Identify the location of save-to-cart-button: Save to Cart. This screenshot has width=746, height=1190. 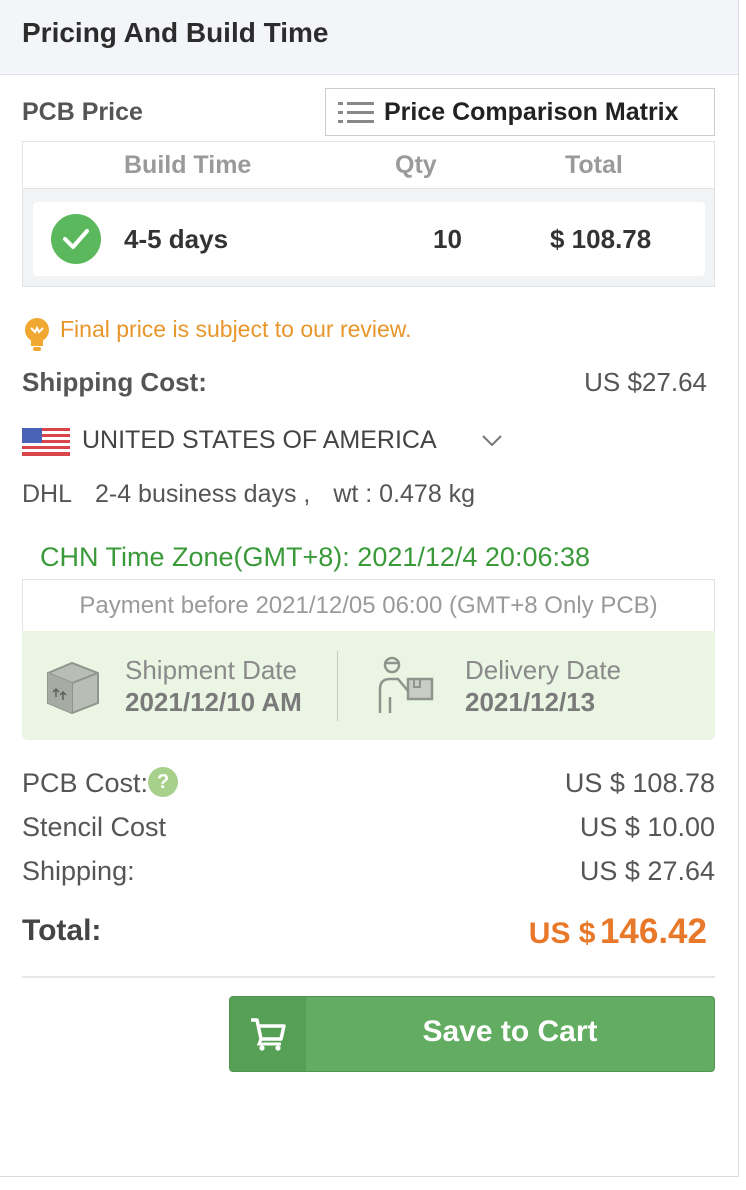
(472, 1034).